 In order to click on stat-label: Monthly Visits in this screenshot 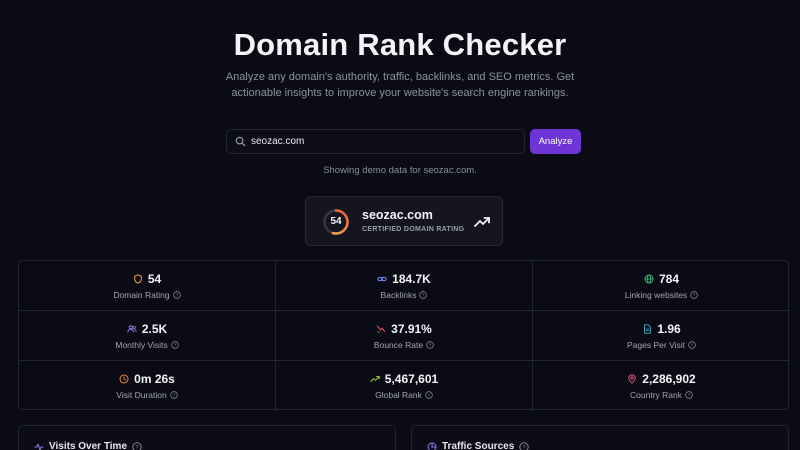, I will do `click(141, 345)`.